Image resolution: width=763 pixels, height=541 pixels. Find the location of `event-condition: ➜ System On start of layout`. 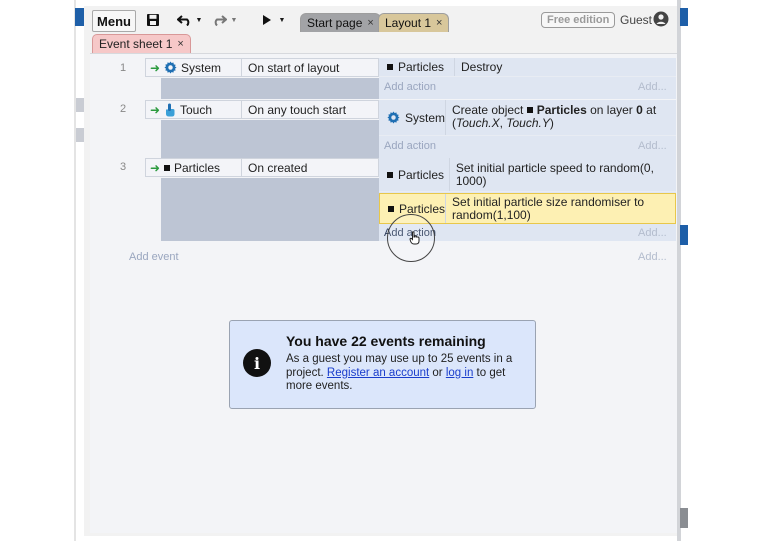

event-condition: ➜ System On start of layout is located at coordinates (262, 67).